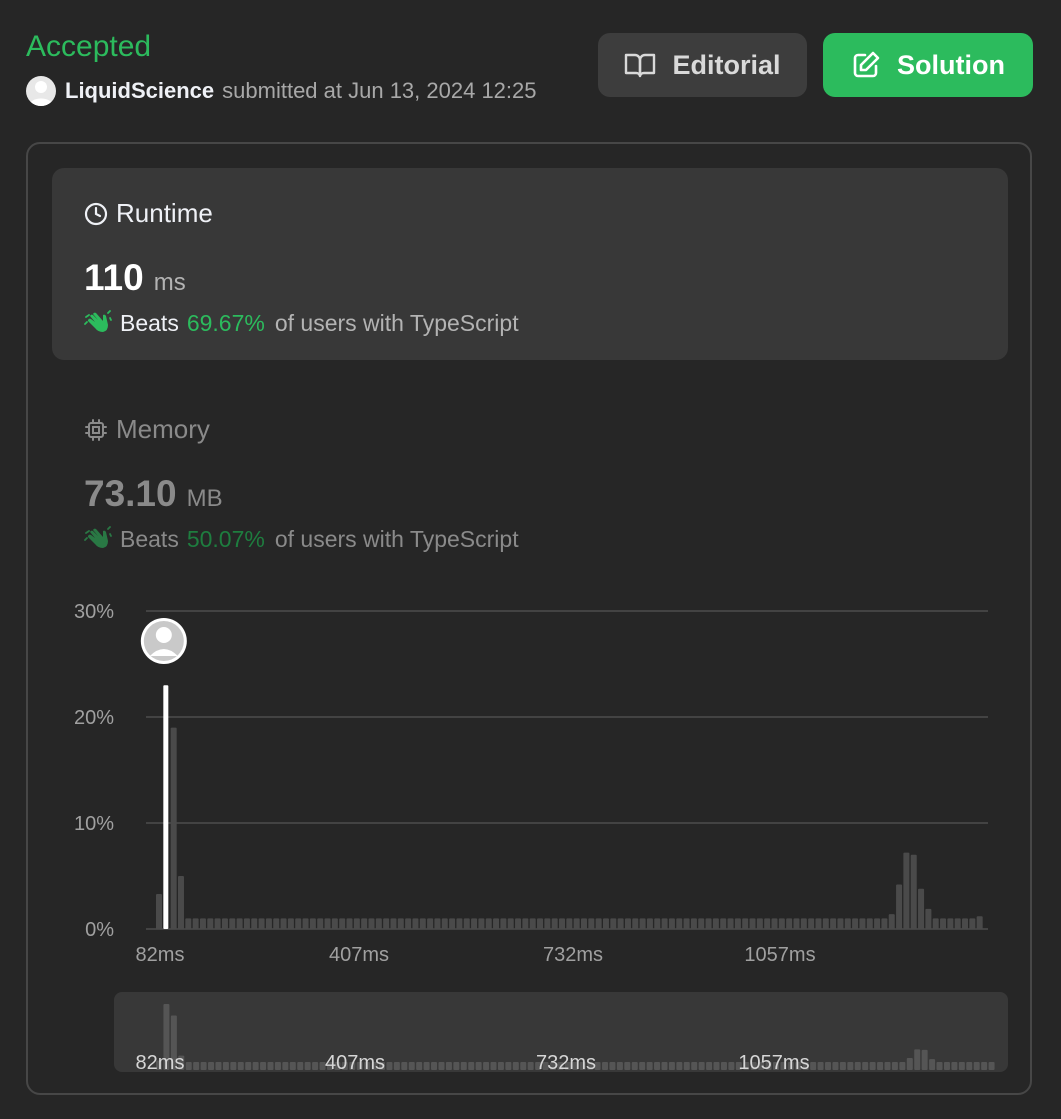  What do you see at coordinates (166, 807) in the screenshot?
I see `user-runtime-bar` at bounding box center [166, 807].